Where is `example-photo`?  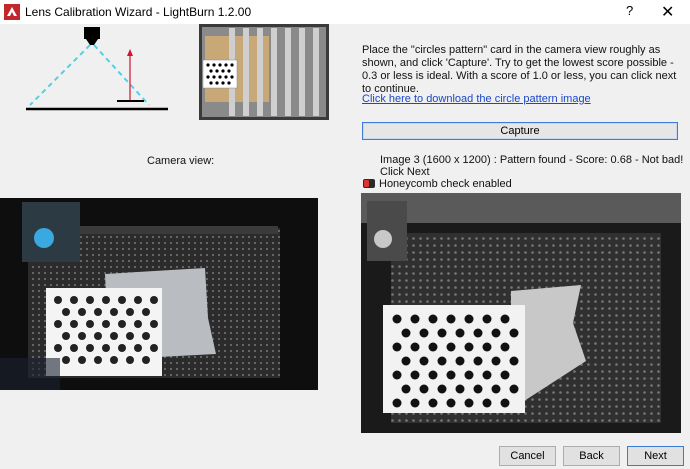 example-photo is located at coordinates (264, 72).